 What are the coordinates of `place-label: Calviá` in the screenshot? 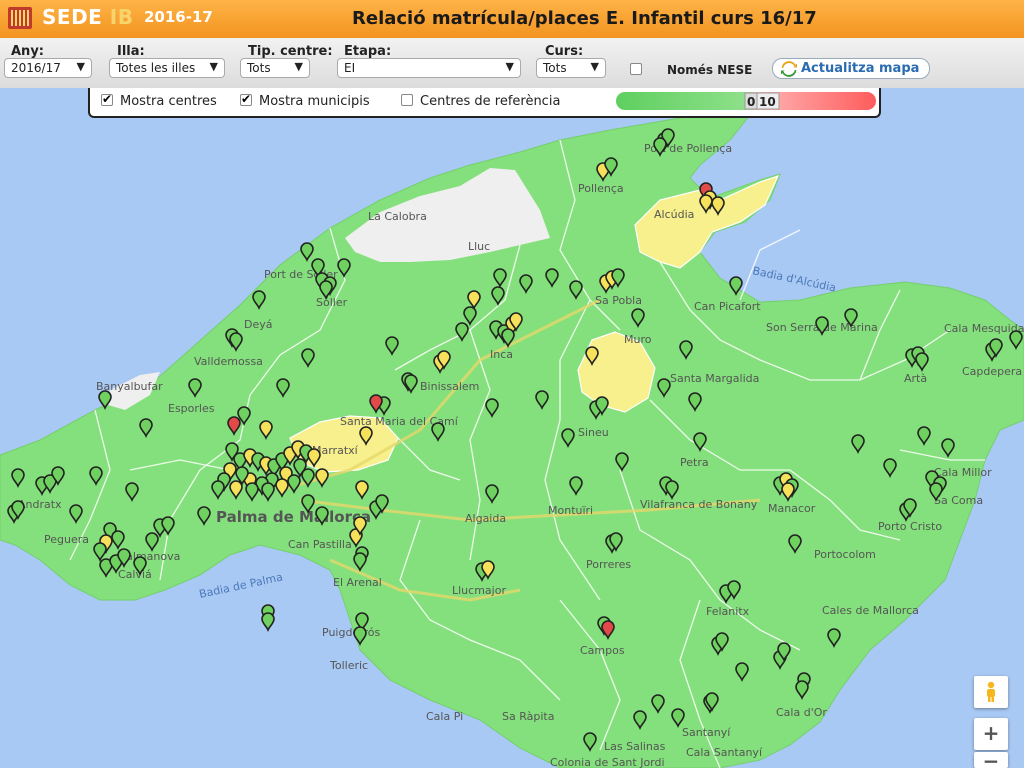 It's located at (135, 574).